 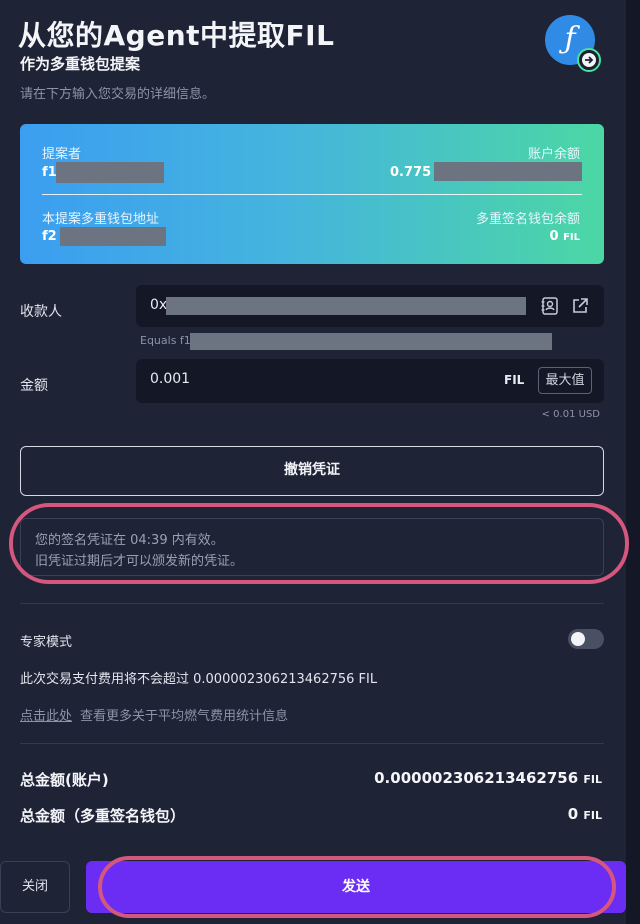 I want to click on balance-label: 账户余额, so click(x=553, y=154).